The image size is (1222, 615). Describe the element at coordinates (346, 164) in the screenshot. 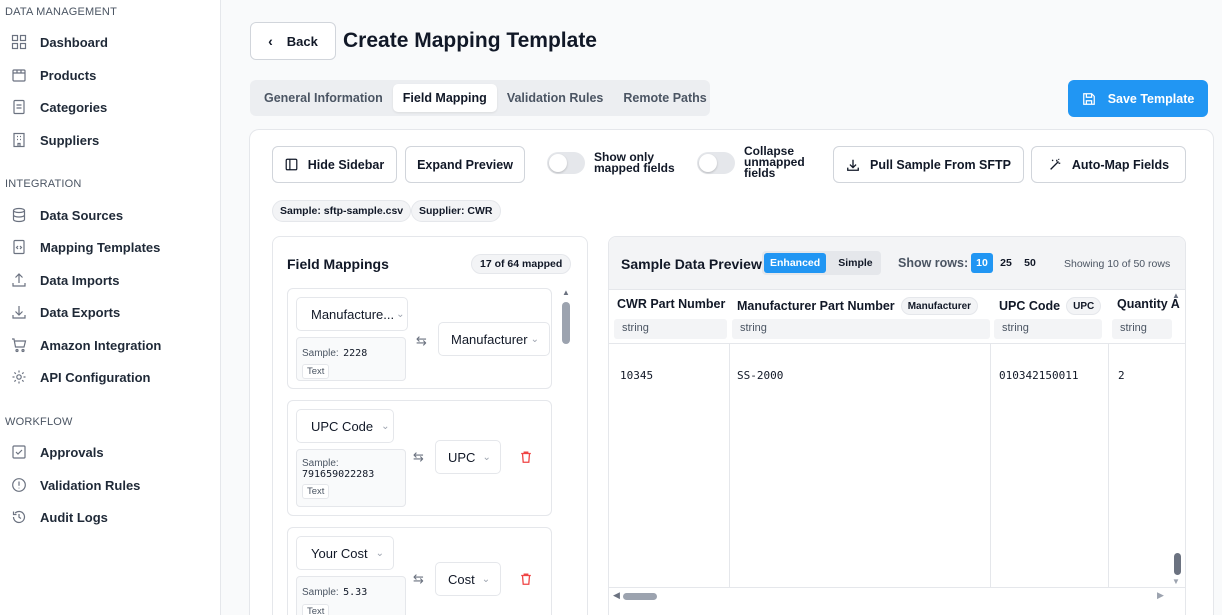

I see `hide-sidebar-label: Hide Sidebar` at that location.